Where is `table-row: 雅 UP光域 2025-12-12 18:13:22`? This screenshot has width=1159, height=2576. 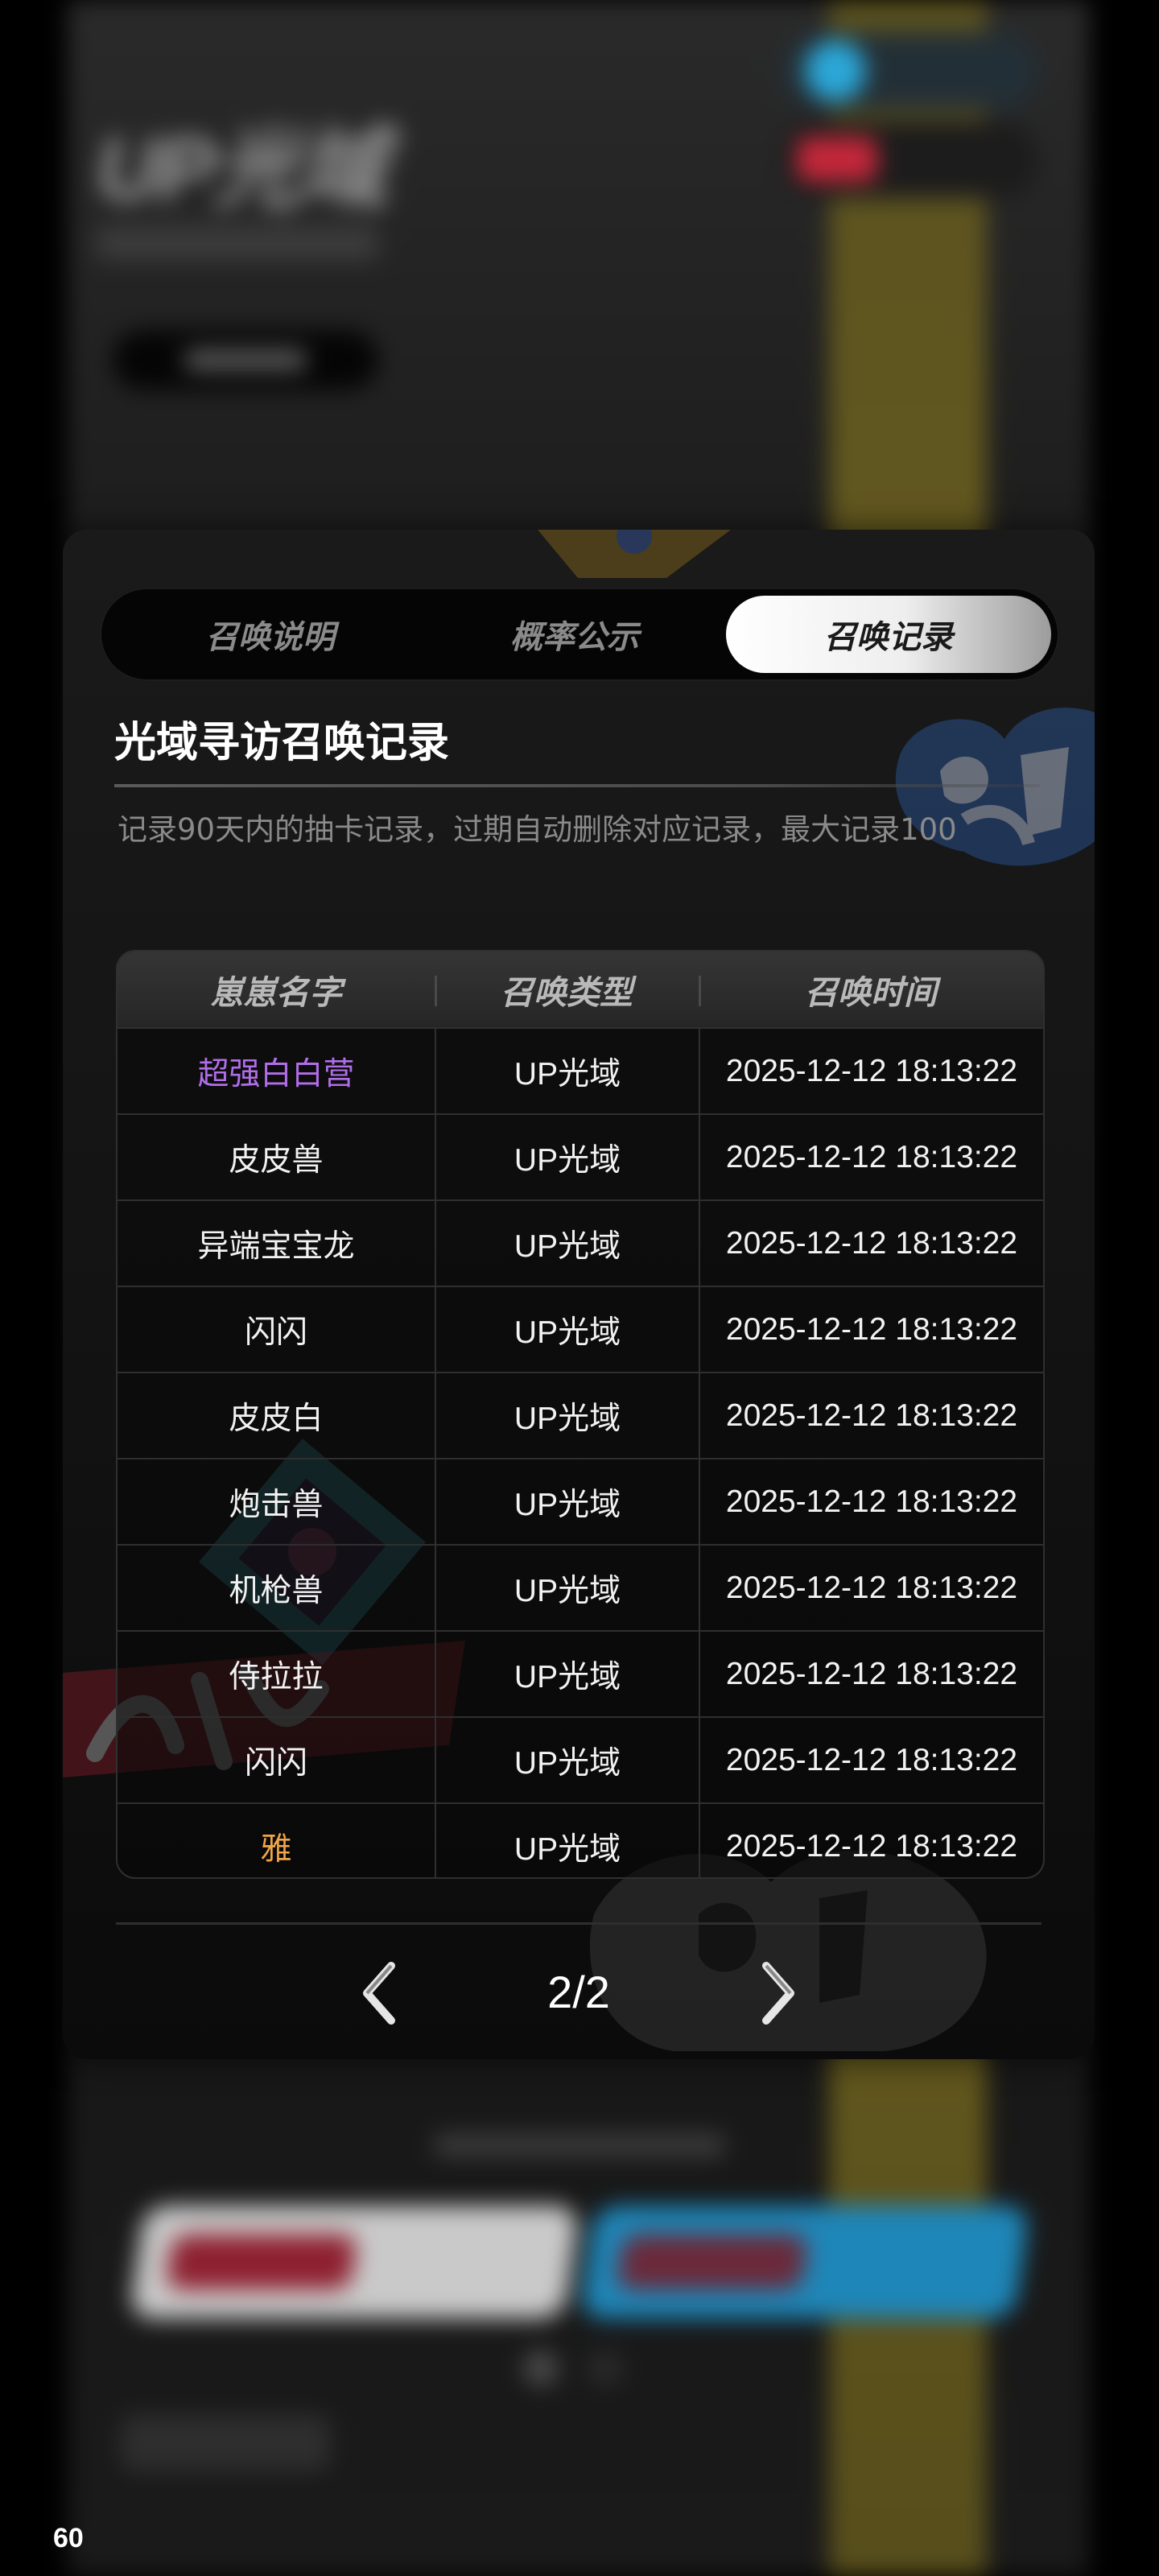 table-row: 雅 UP光域 2025-12-12 18:13:22 is located at coordinates (580, 1839).